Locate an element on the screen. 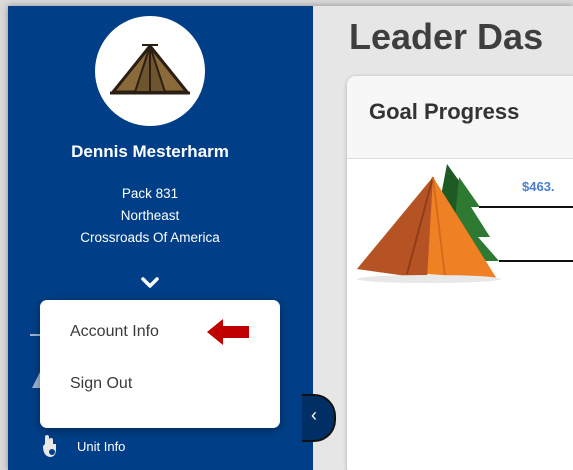 The image size is (573, 470). user-council: Crossroads Of America is located at coordinates (150, 237).